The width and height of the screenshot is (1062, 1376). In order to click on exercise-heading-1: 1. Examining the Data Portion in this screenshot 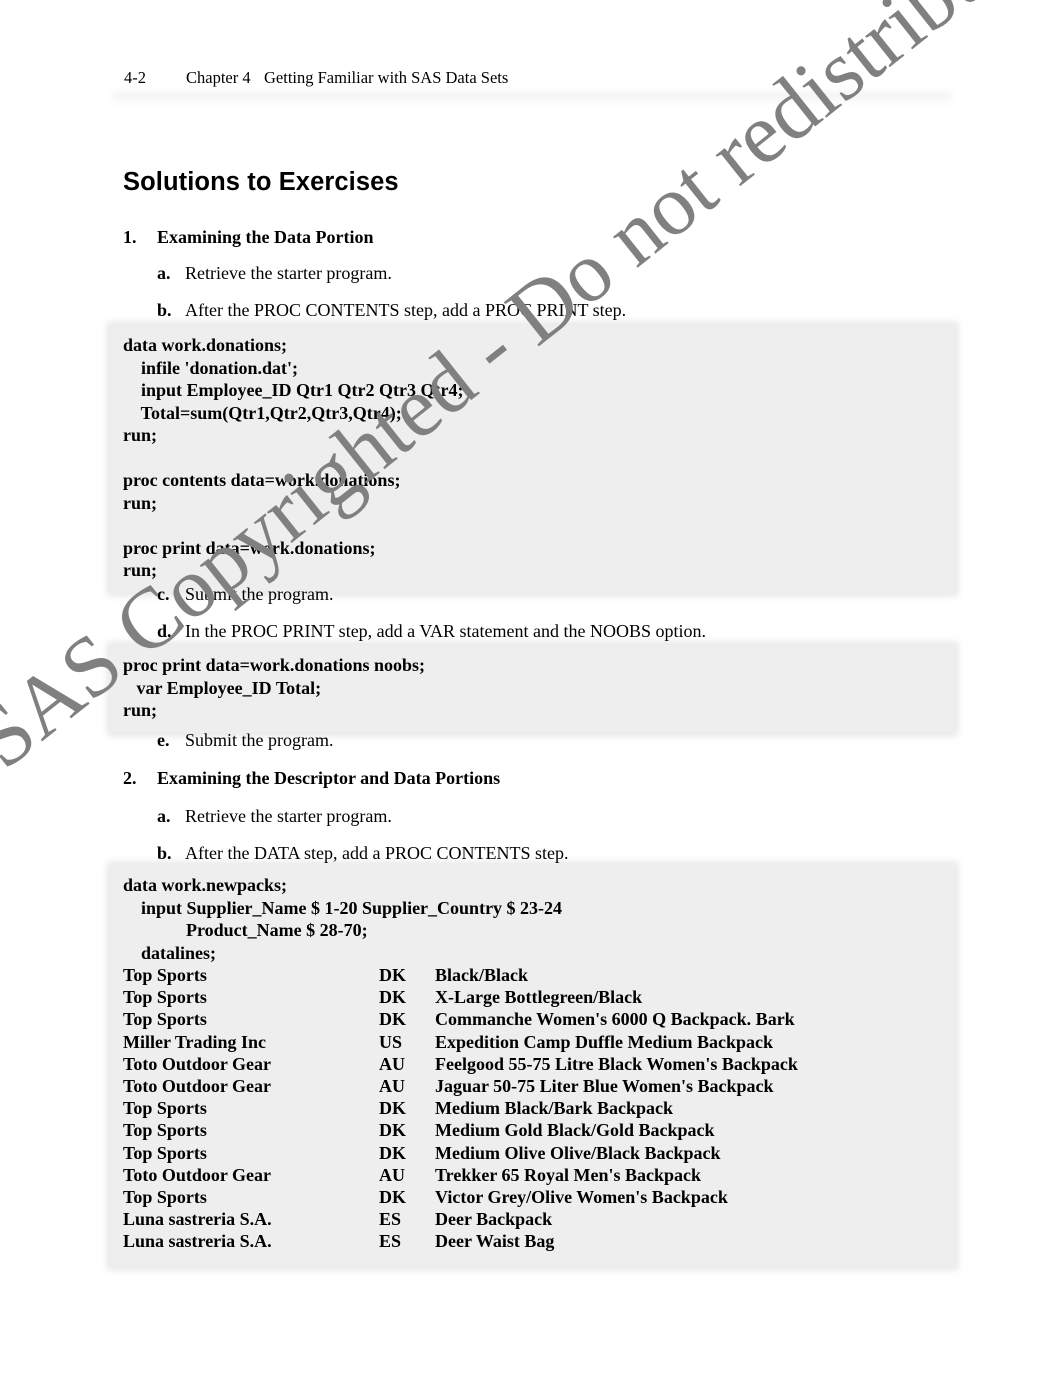, I will do `click(248, 237)`.